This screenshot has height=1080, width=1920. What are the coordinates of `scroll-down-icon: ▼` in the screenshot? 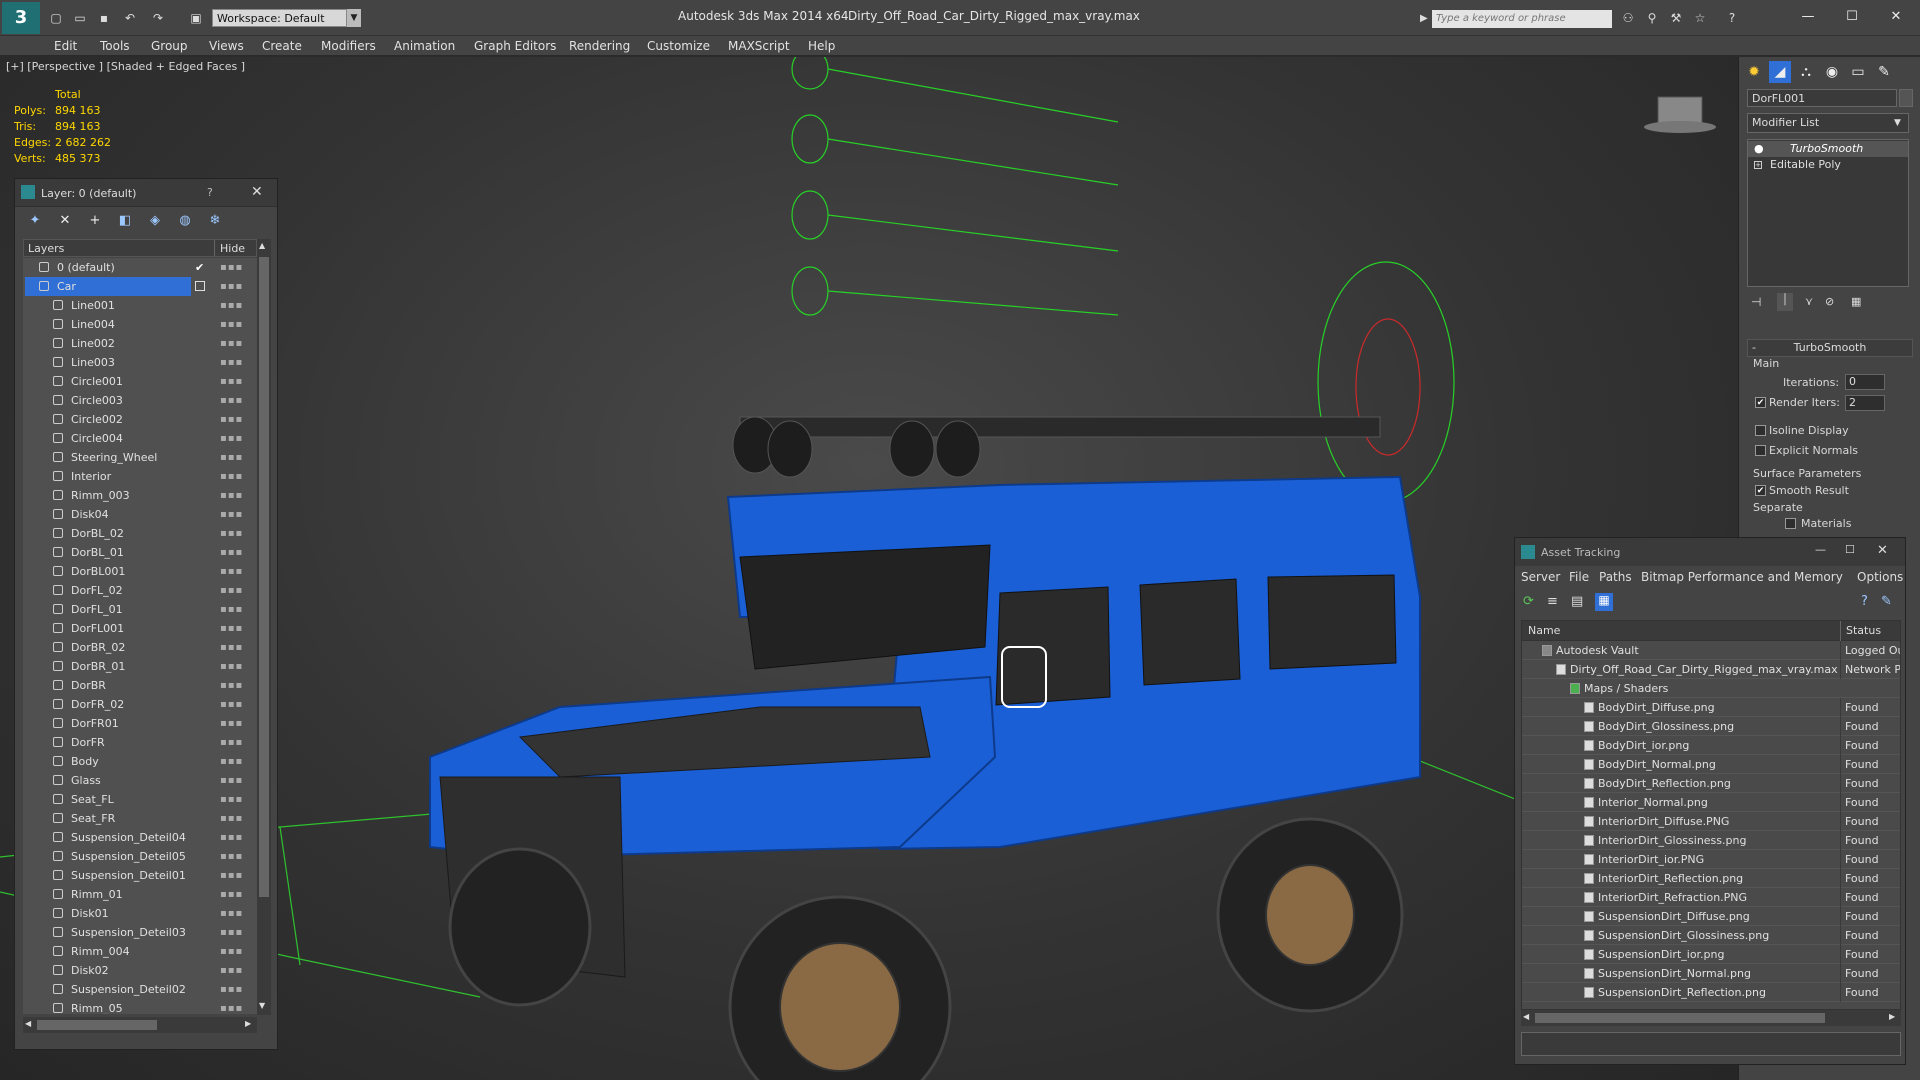 It's located at (262, 1005).